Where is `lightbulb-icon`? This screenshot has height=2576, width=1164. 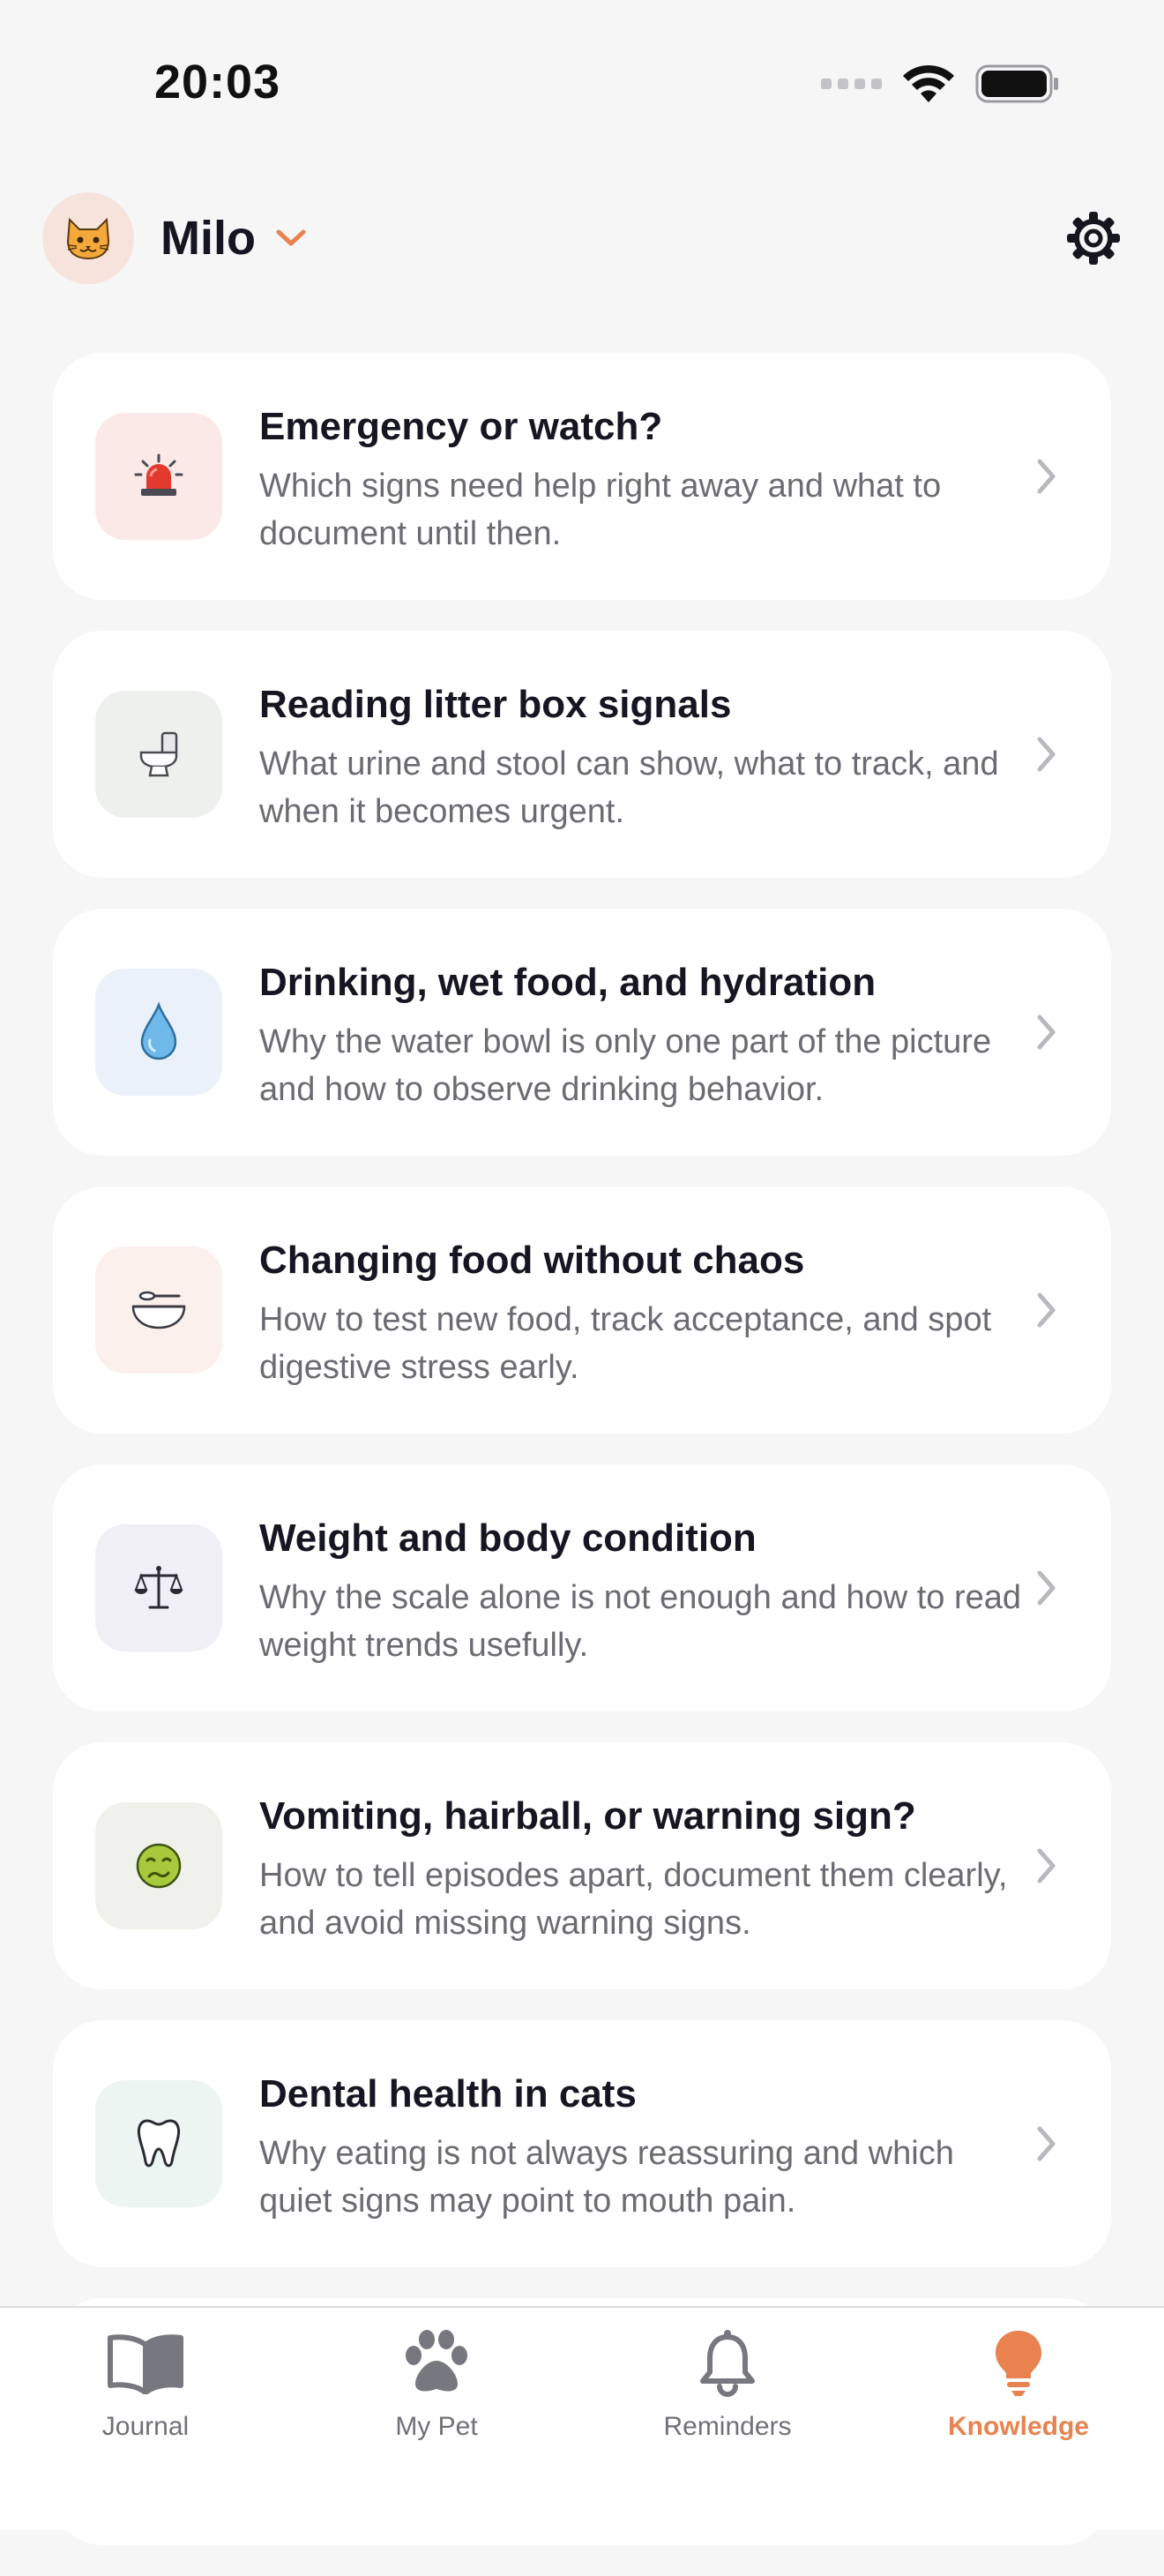 lightbulb-icon is located at coordinates (1018, 2364).